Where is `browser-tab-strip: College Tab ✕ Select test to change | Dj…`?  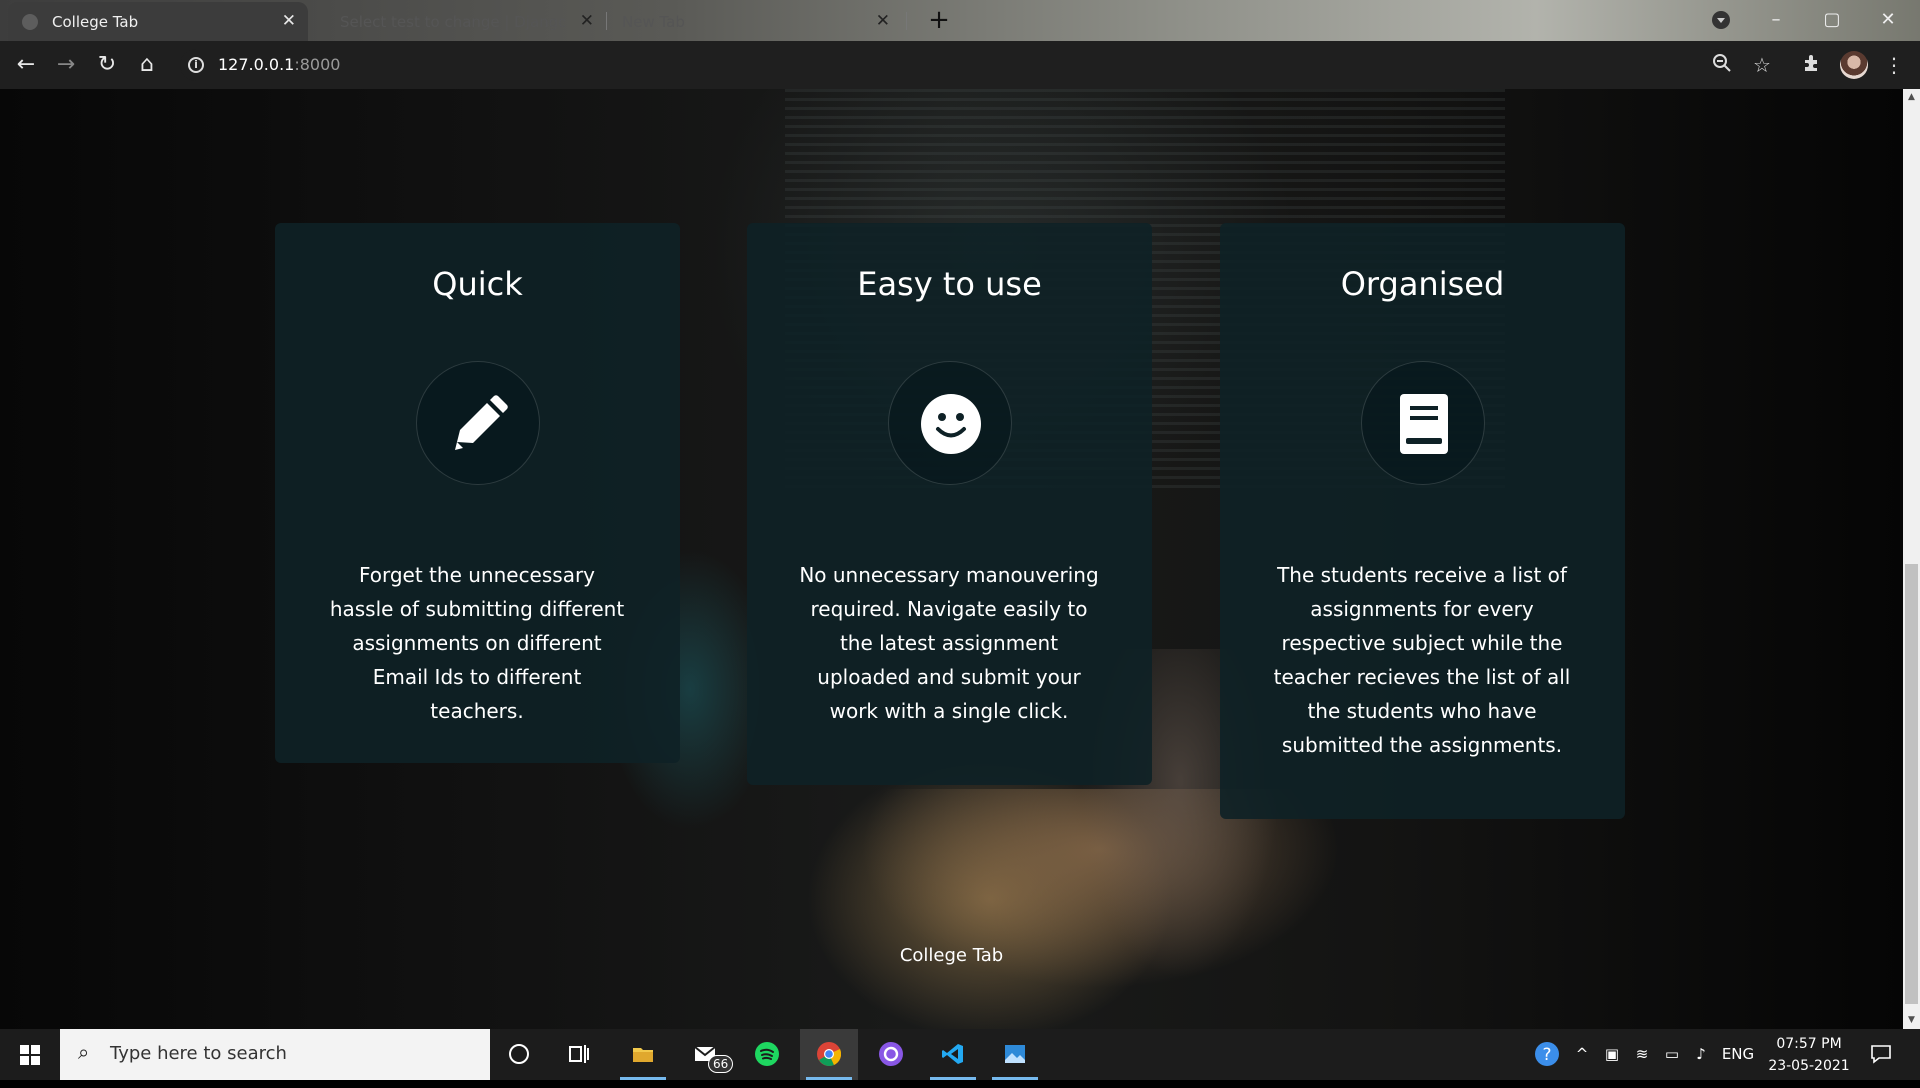 browser-tab-strip: College Tab ✕ Select test to change | Dj… is located at coordinates (960, 20).